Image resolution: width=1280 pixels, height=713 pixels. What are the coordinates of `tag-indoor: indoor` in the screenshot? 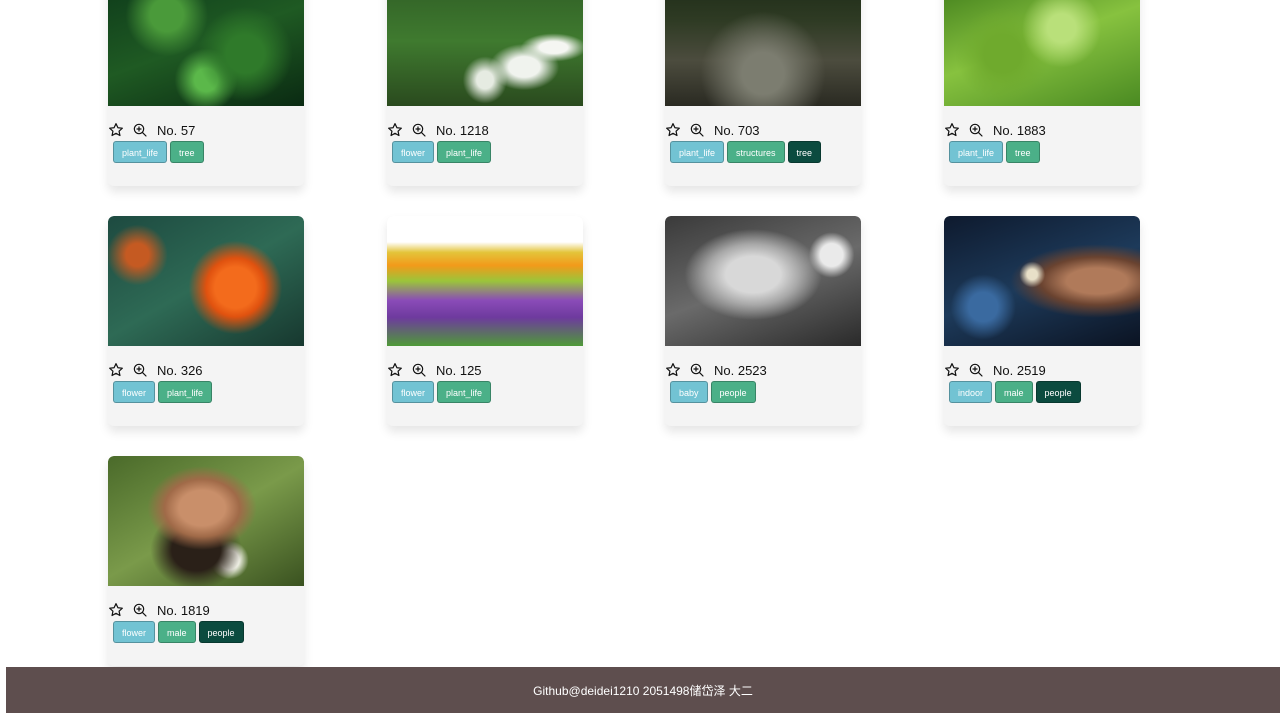 It's located at (971, 392).